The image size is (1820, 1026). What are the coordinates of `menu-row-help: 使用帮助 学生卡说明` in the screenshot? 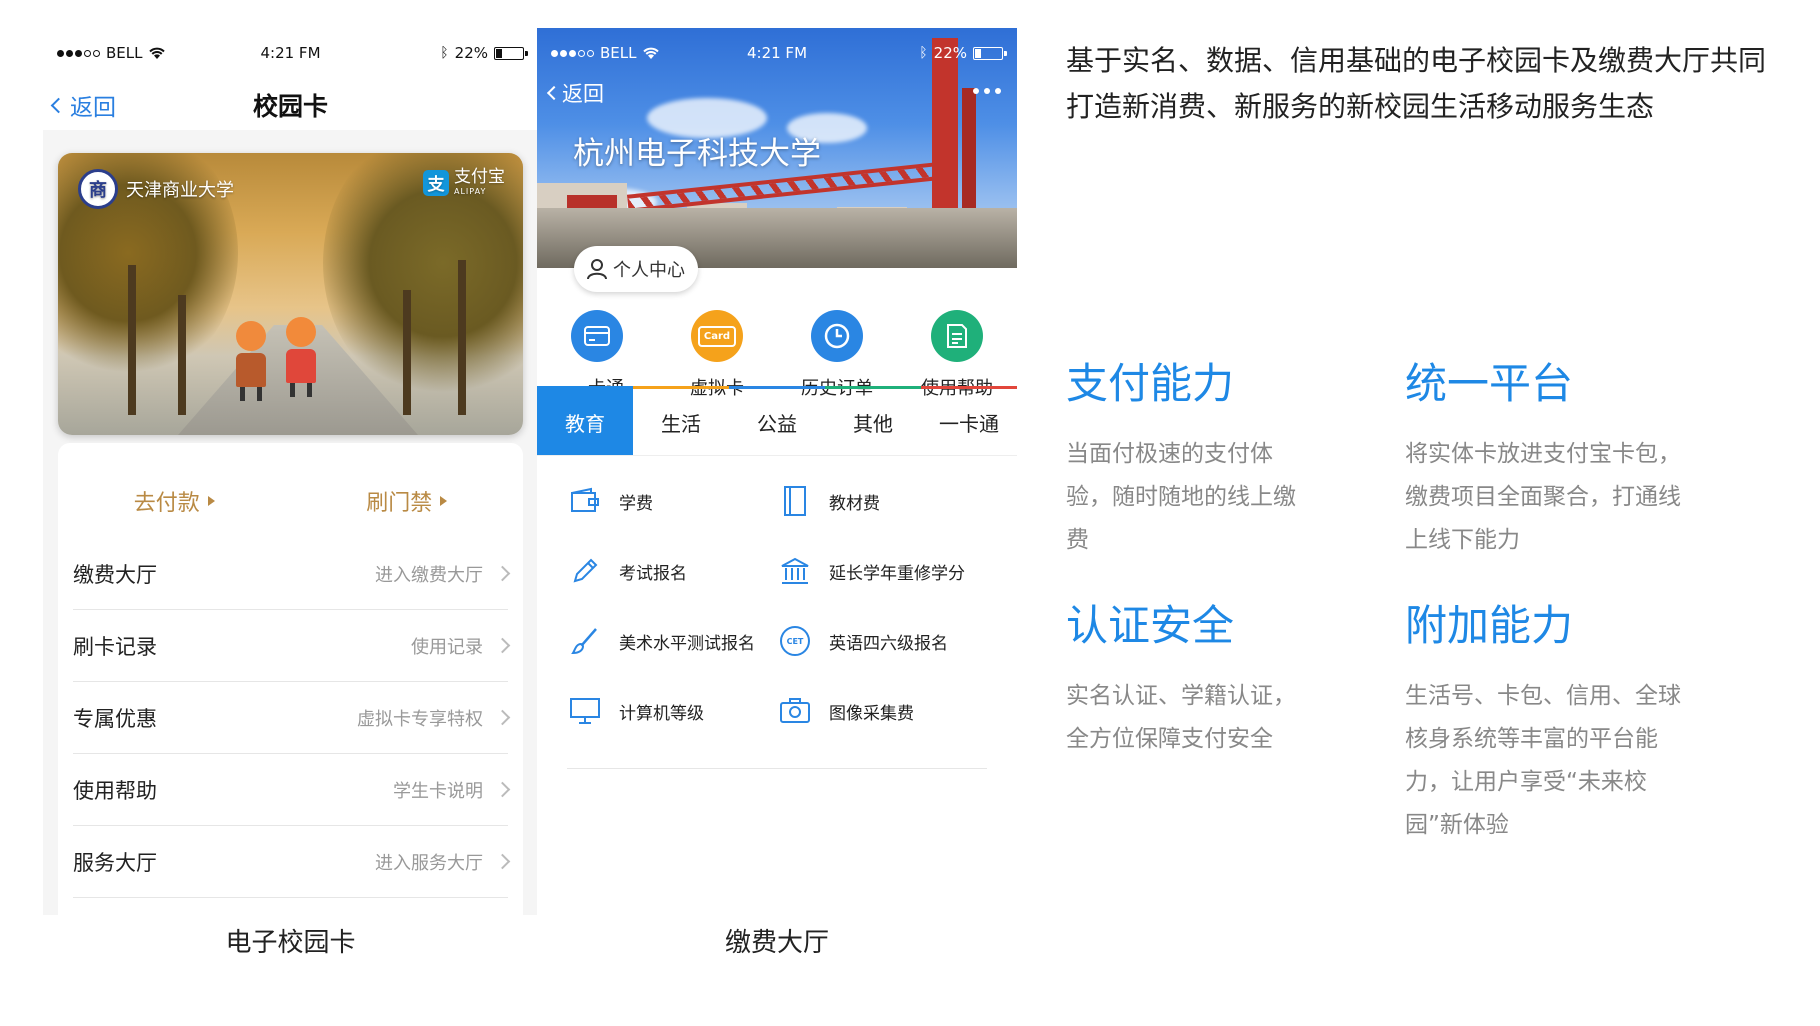 It's located at (292, 790).